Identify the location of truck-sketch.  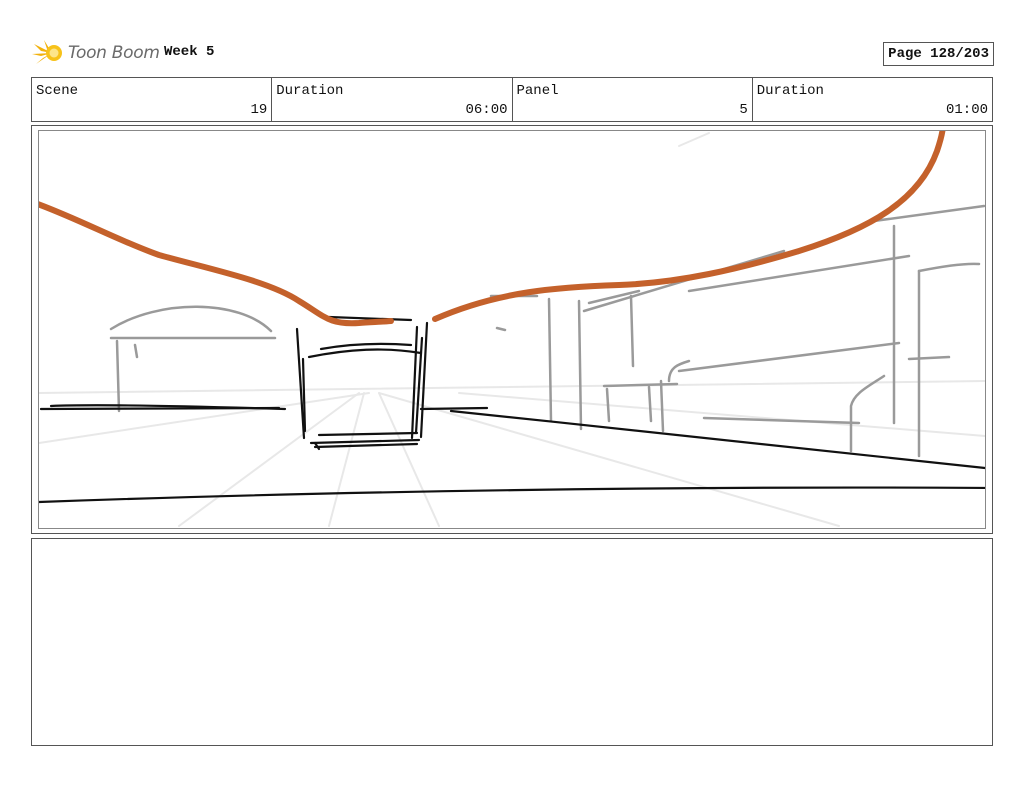
(362, 383).